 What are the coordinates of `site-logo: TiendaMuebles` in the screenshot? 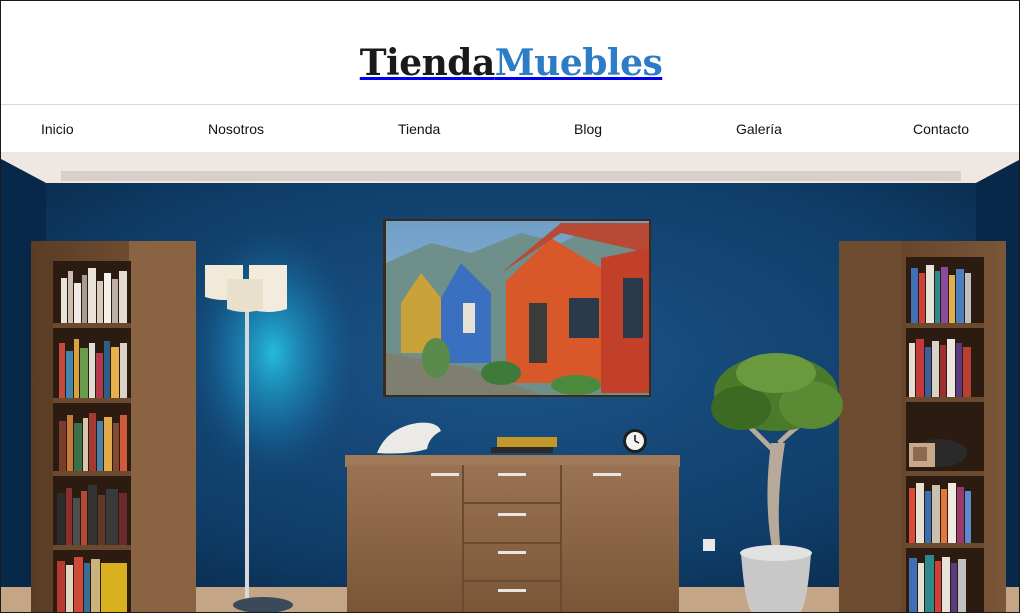 It's located at (511, 53).